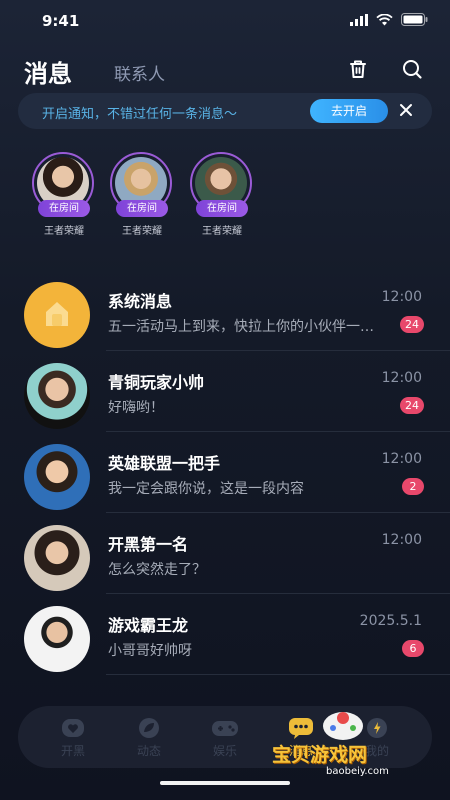  What do you see at coordinates (148, 751) in the screenshot?
I see `tab-label: 动态` at bounding box center [148, 751].